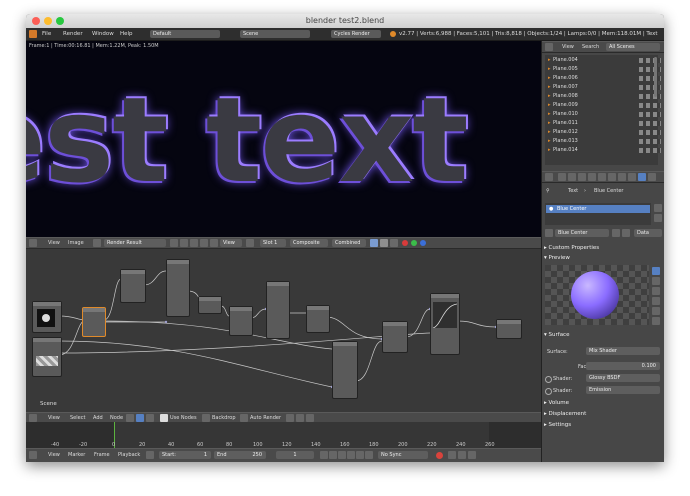 This screenshot has width=690, height=496. I want to click on preview-plane-icon, so click(656, 281).